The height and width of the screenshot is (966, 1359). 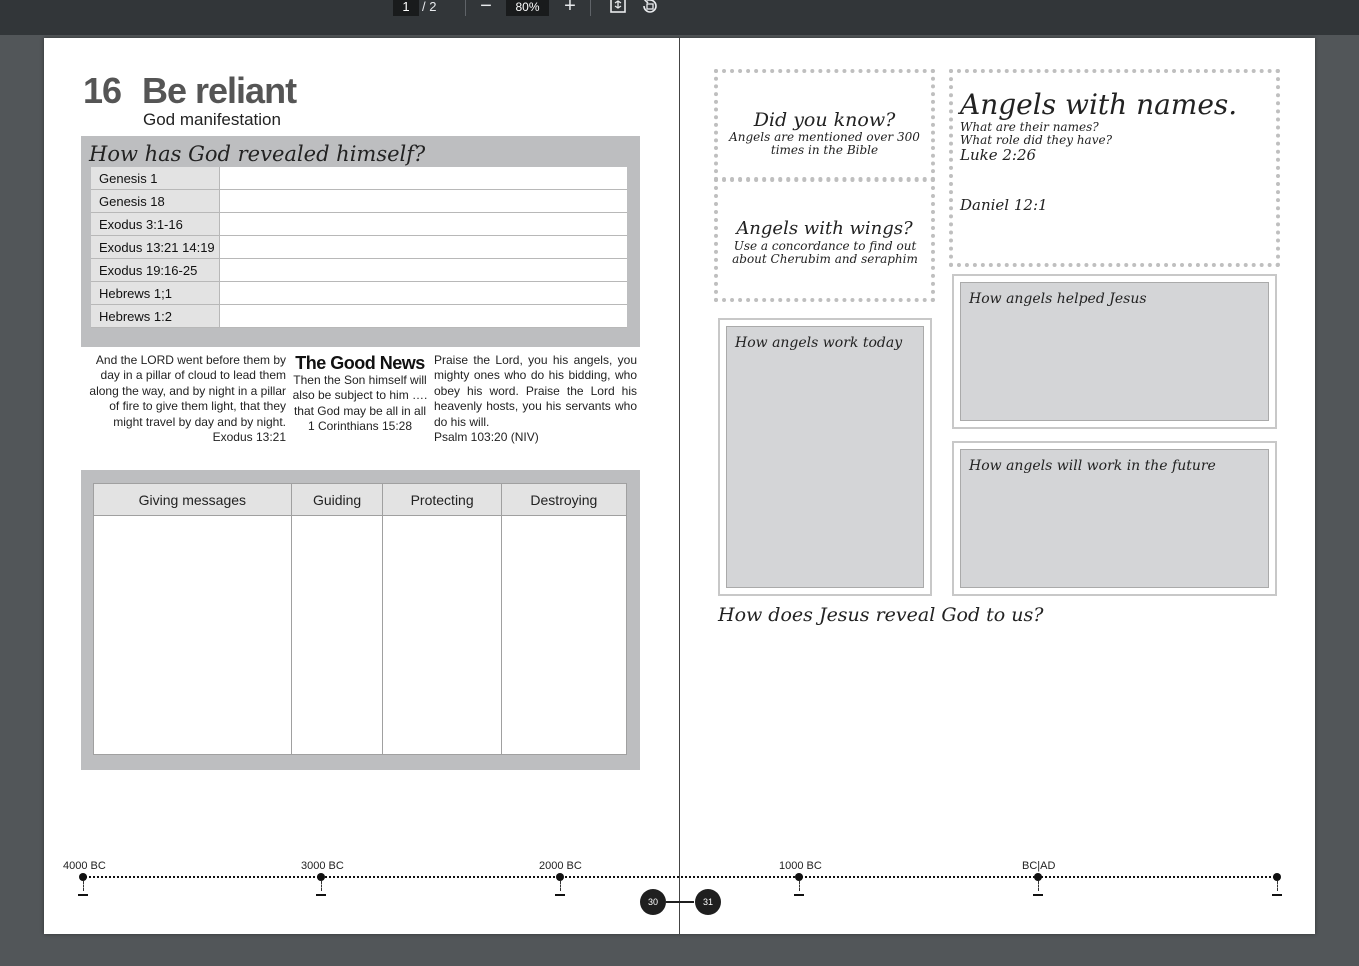 What do you see at coordinates (155, 247) in the screenshot?
I see `reference-cell: Exodus 13:21 14:19` at bounding box center [155, 247].